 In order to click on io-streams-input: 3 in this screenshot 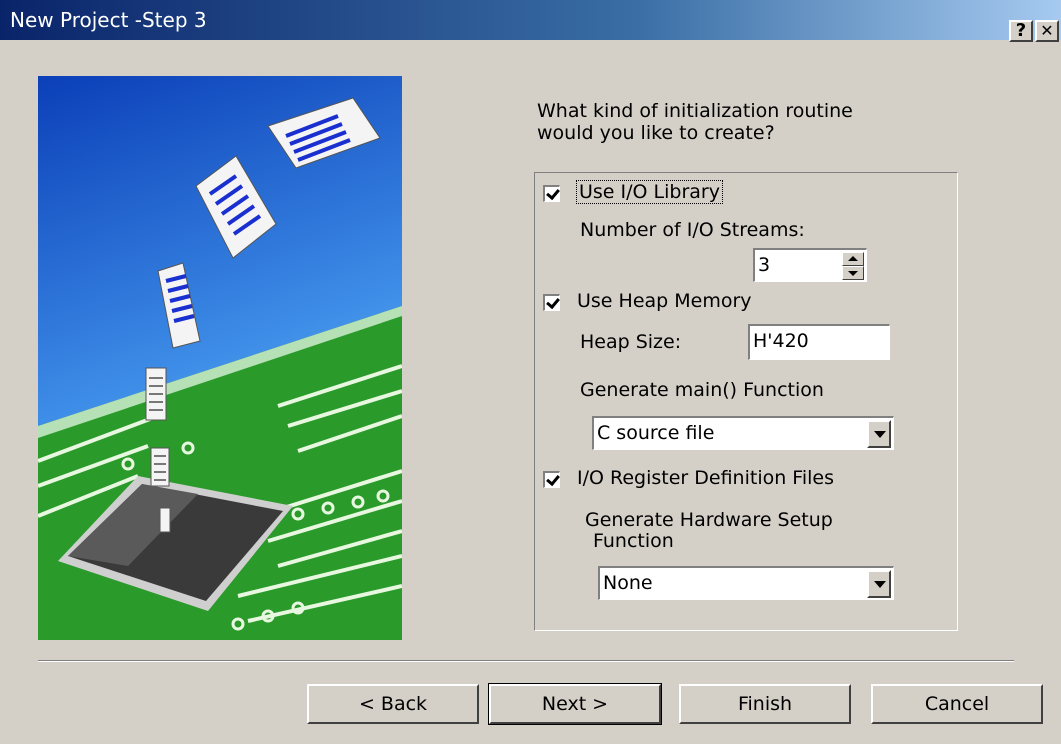, I will do `click(810, 265)`.